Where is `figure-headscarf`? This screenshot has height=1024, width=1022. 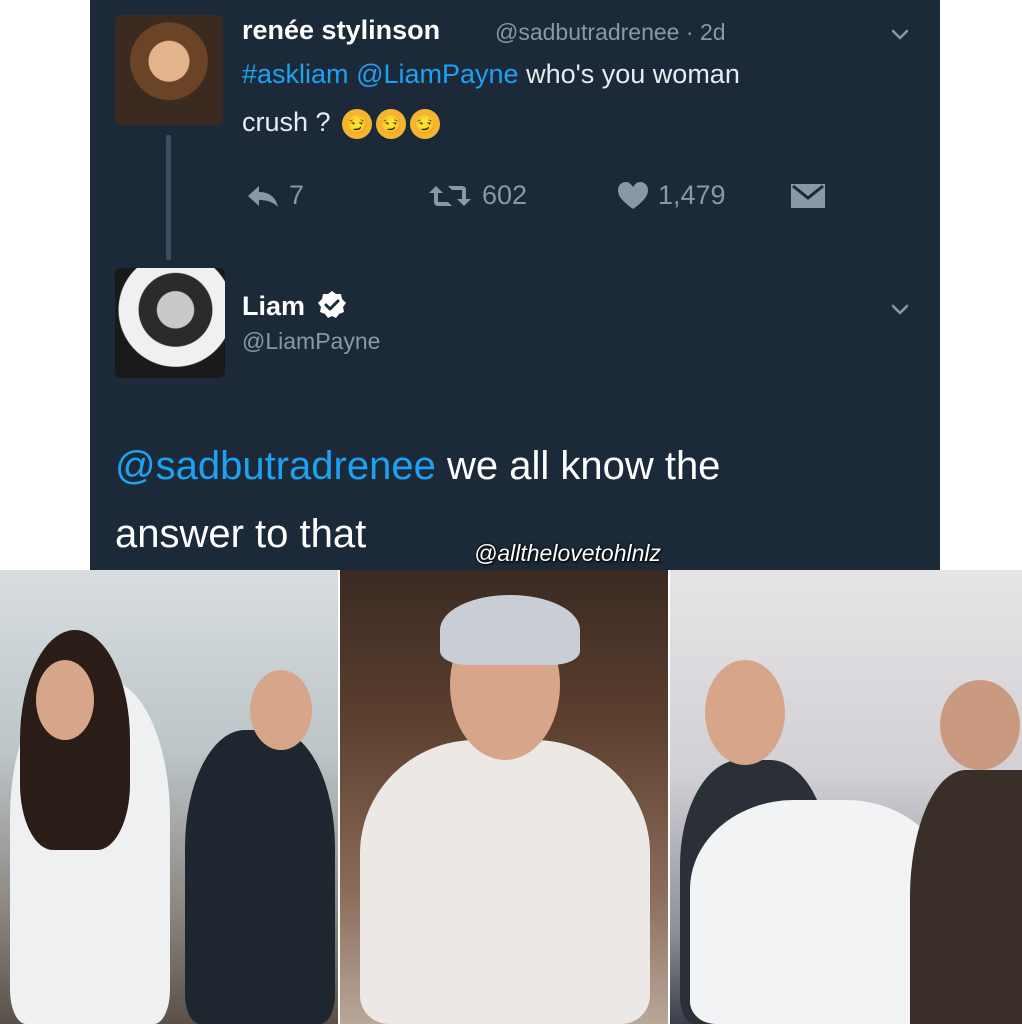 figure-headscarf is located at coordinates (510, 630).